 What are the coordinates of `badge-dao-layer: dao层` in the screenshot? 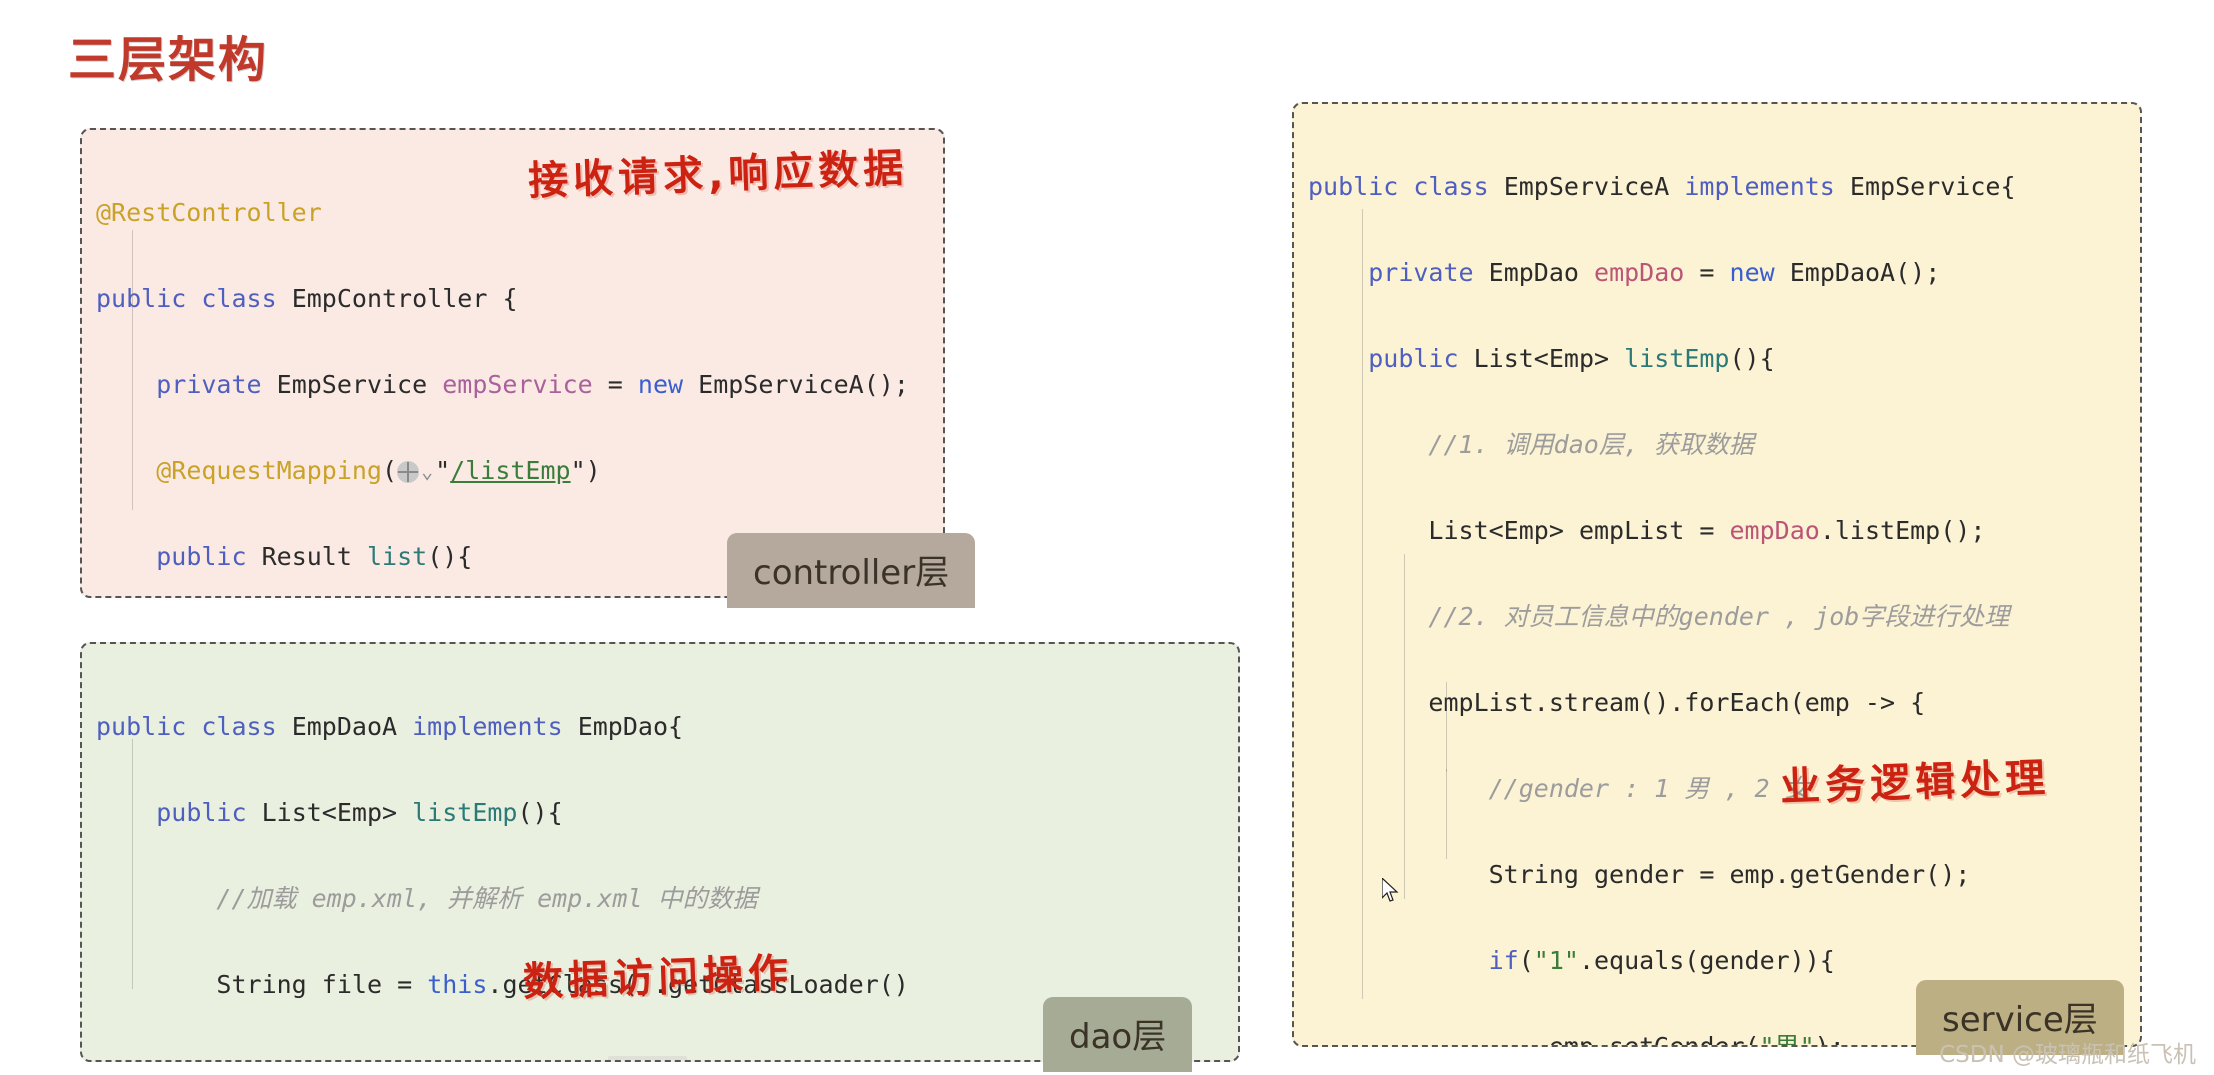 It's located at (1118, 1034).